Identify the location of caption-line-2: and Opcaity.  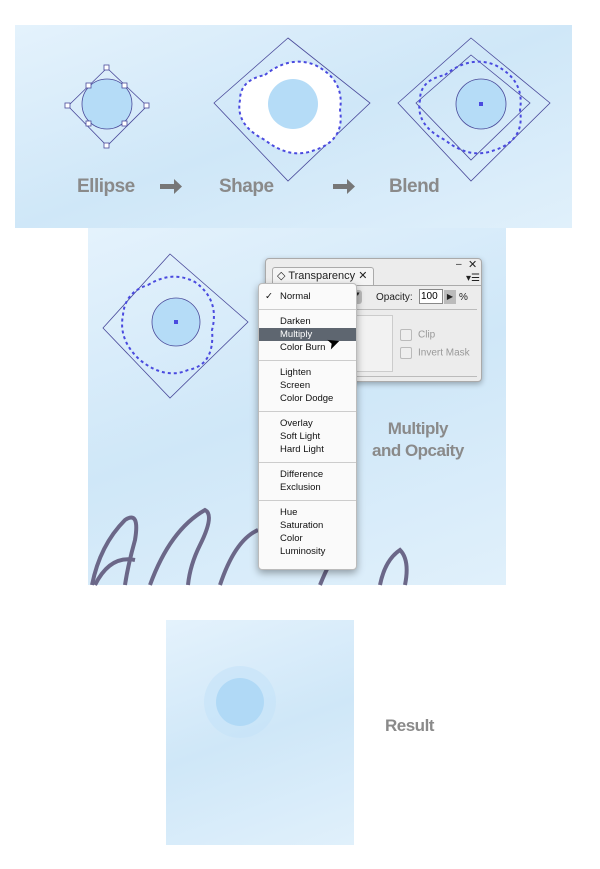
(418, 450).